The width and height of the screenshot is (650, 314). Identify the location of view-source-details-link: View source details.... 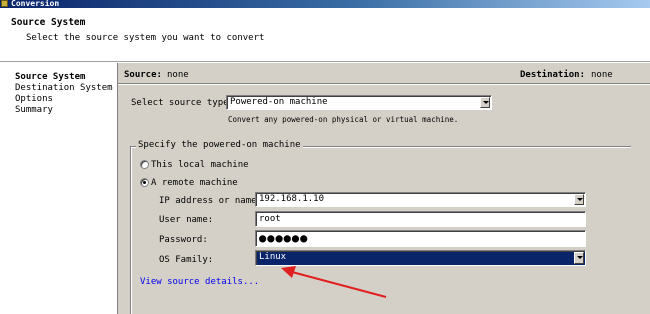
(199, 282).